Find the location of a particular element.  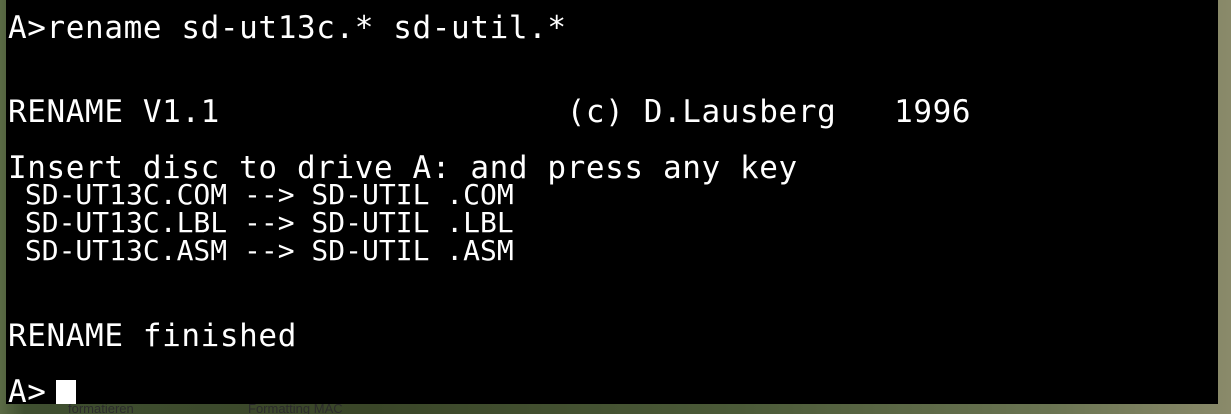

background-caption: formatieren is located at coordinates (101, 407).